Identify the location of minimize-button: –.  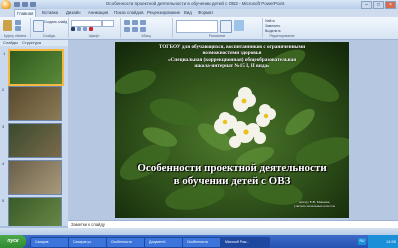
(366, 5).